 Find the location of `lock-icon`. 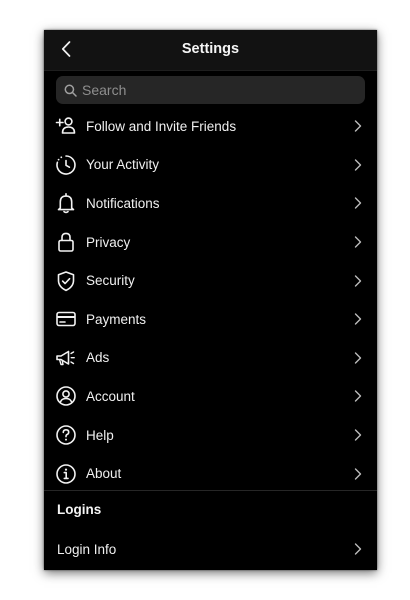

lock-icon is located at coordinates (66, 242).